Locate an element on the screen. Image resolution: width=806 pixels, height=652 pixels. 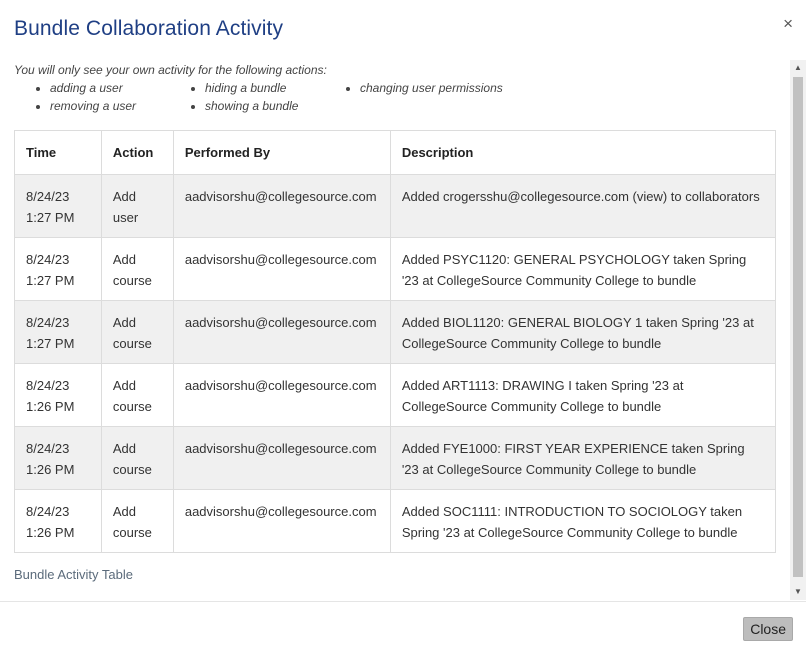
modal-title: Bundle Collaboration Activity is located at coordinates (149, 28).